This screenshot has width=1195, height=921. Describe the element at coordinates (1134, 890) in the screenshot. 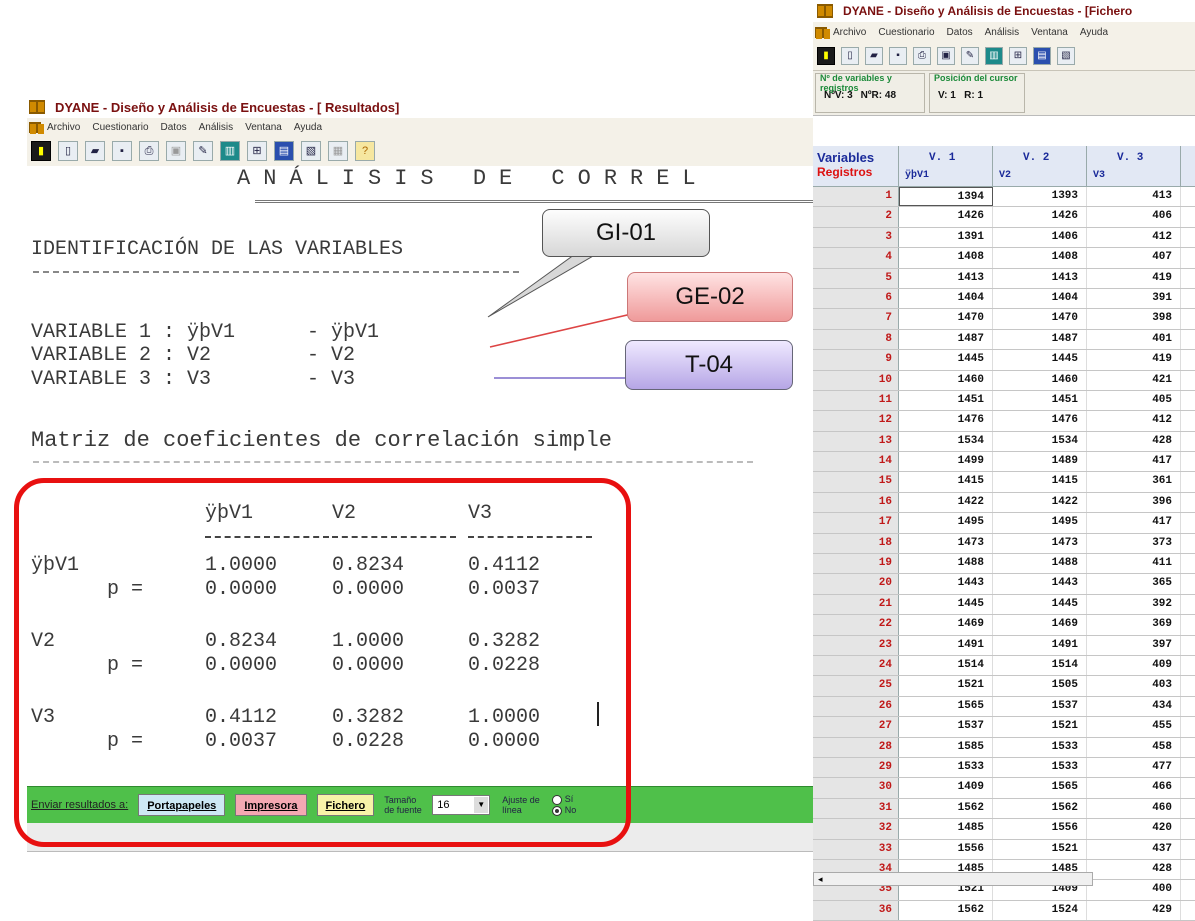

I see `grid-cell: 400` at that location.